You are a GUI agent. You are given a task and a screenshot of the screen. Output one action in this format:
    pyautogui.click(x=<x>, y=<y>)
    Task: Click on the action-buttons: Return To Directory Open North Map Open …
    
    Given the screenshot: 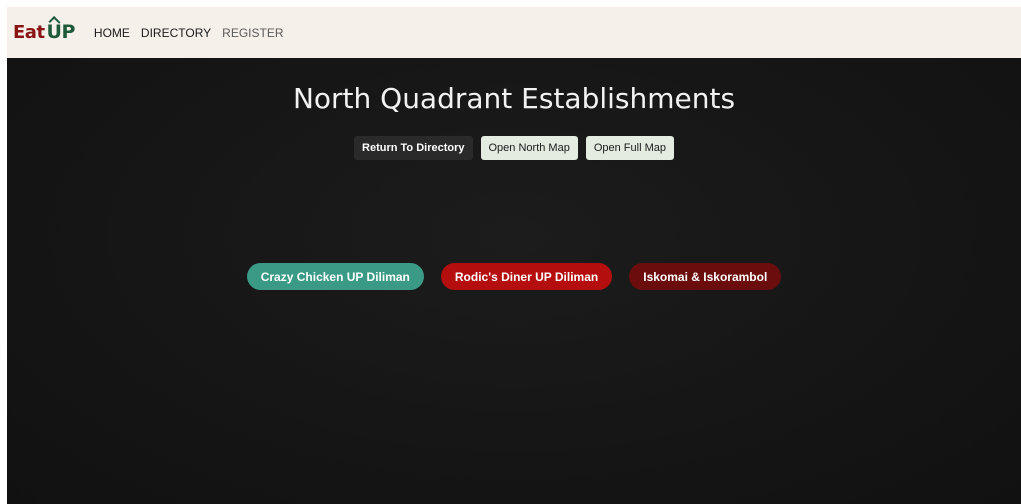 What is the action you would take?
    pyautogui.click(x=514, y=148)
    